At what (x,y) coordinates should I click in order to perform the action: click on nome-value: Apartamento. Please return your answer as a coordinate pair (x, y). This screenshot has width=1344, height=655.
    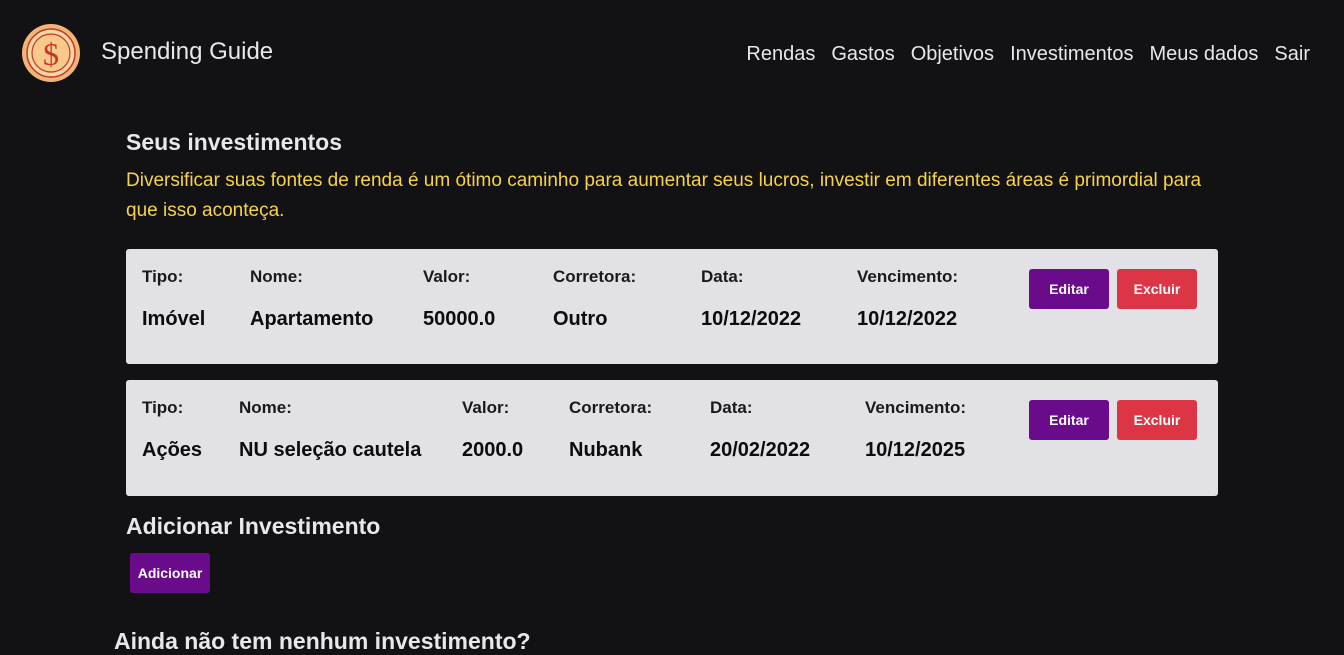
    Looking at the image, I should click on (312, 319).